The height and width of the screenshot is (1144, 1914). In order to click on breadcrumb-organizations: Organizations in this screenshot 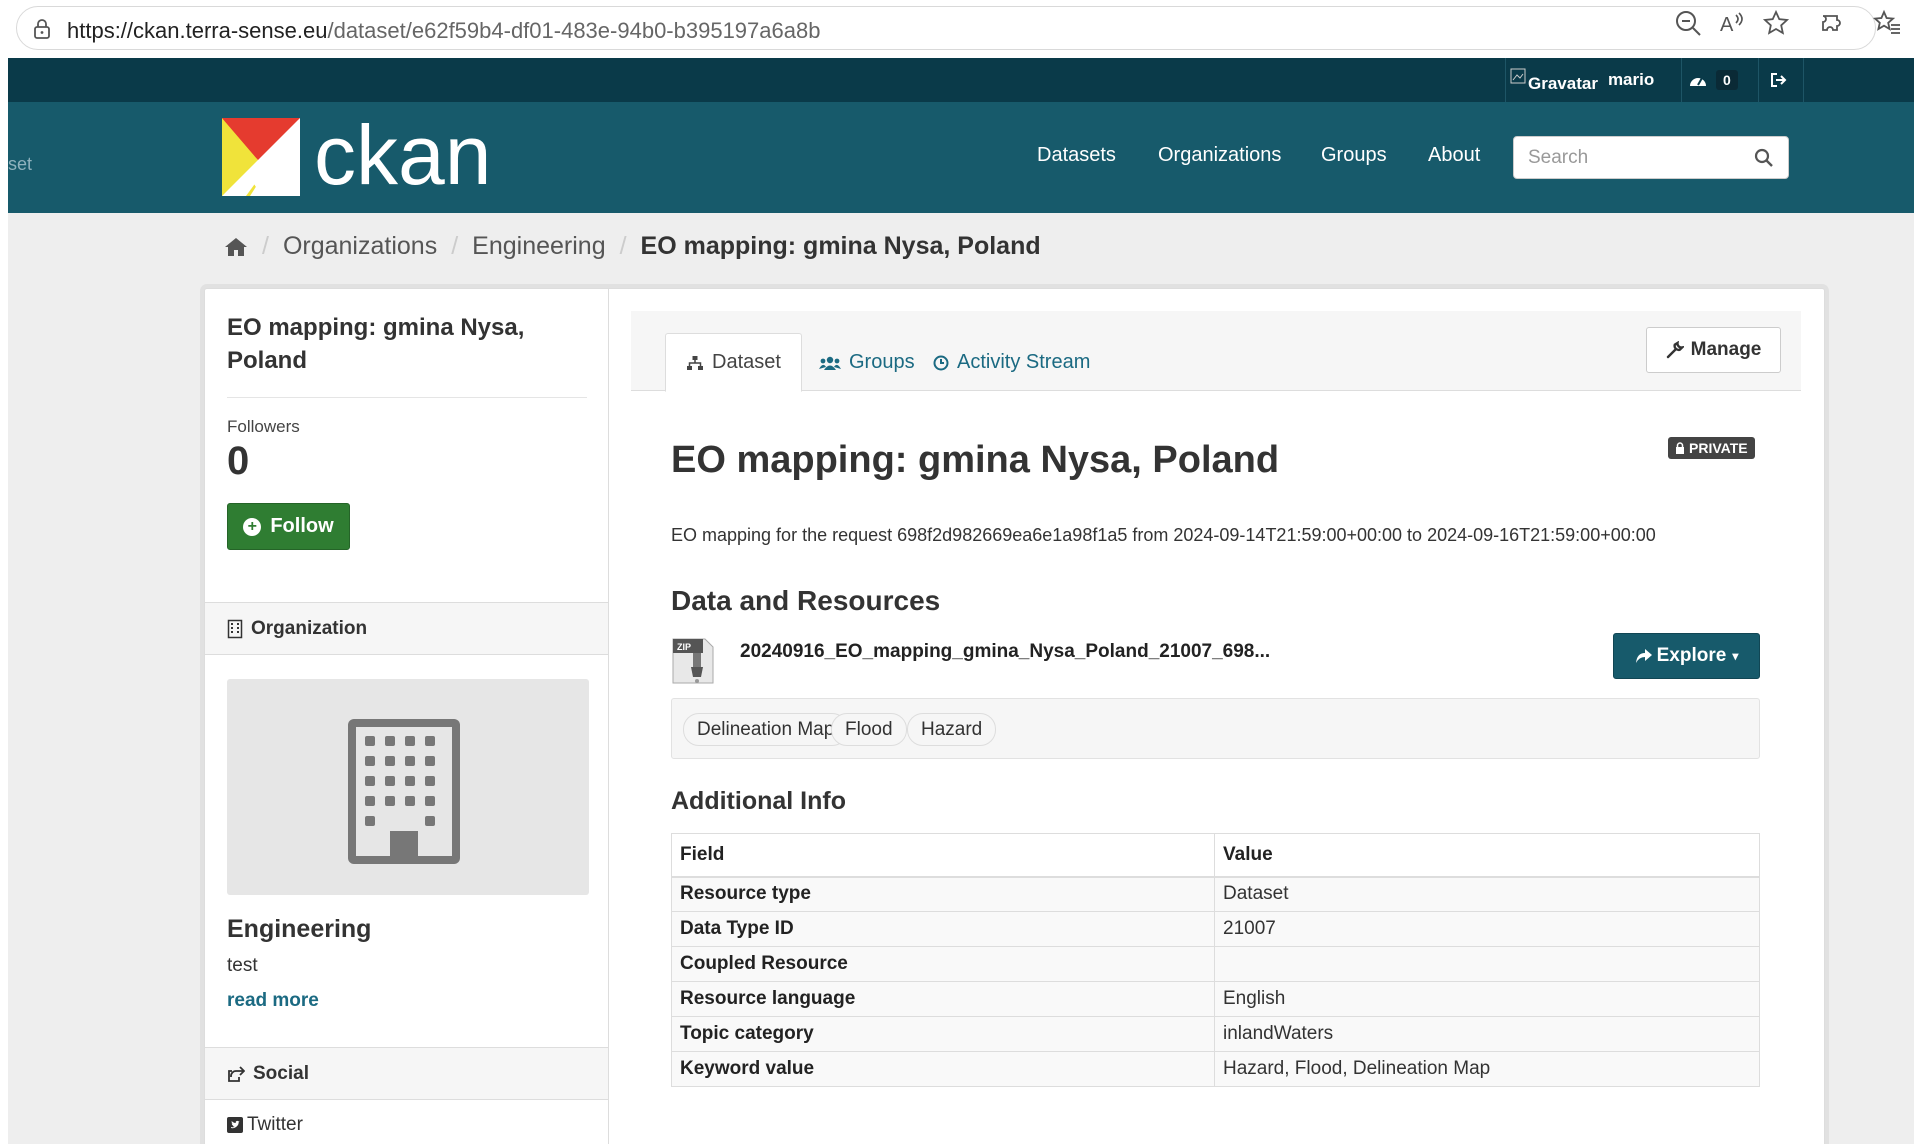, I will do `click(360, 246)`.